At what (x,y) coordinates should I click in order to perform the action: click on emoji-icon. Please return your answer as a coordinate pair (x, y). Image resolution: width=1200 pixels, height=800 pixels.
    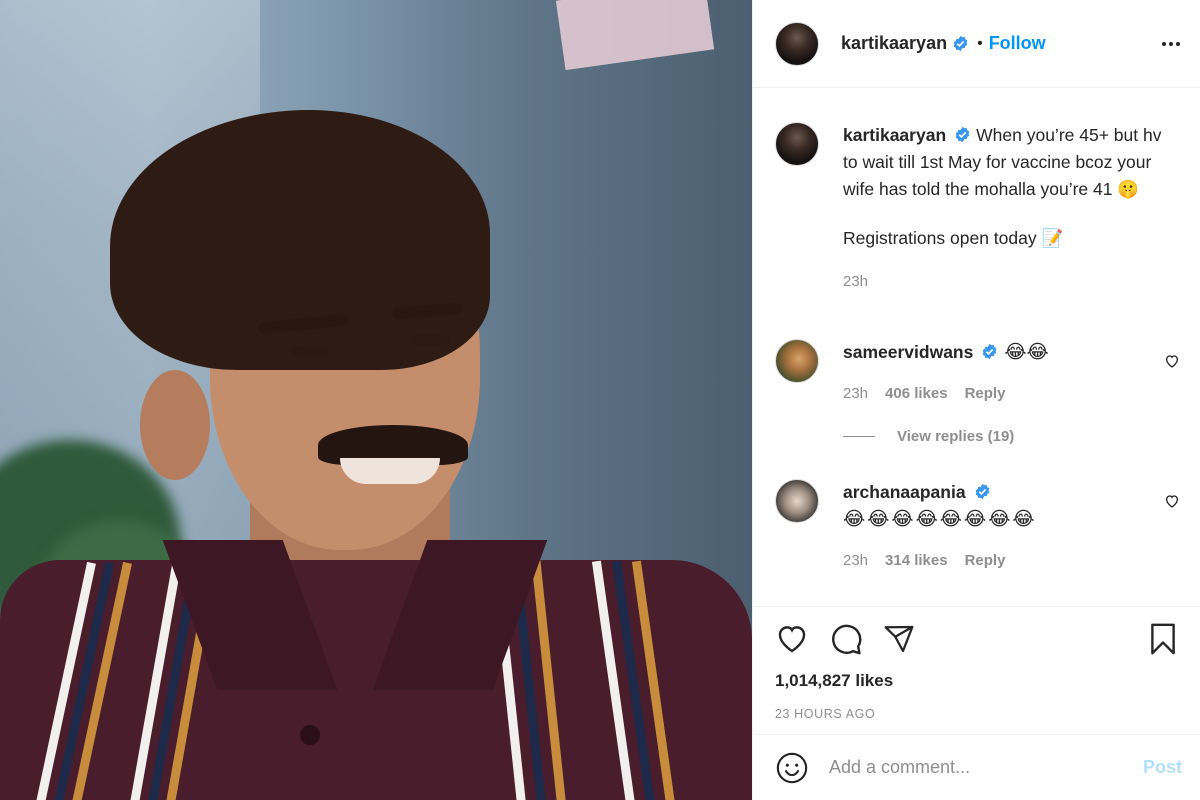
    Looking at the image, I should click on (792, 768).